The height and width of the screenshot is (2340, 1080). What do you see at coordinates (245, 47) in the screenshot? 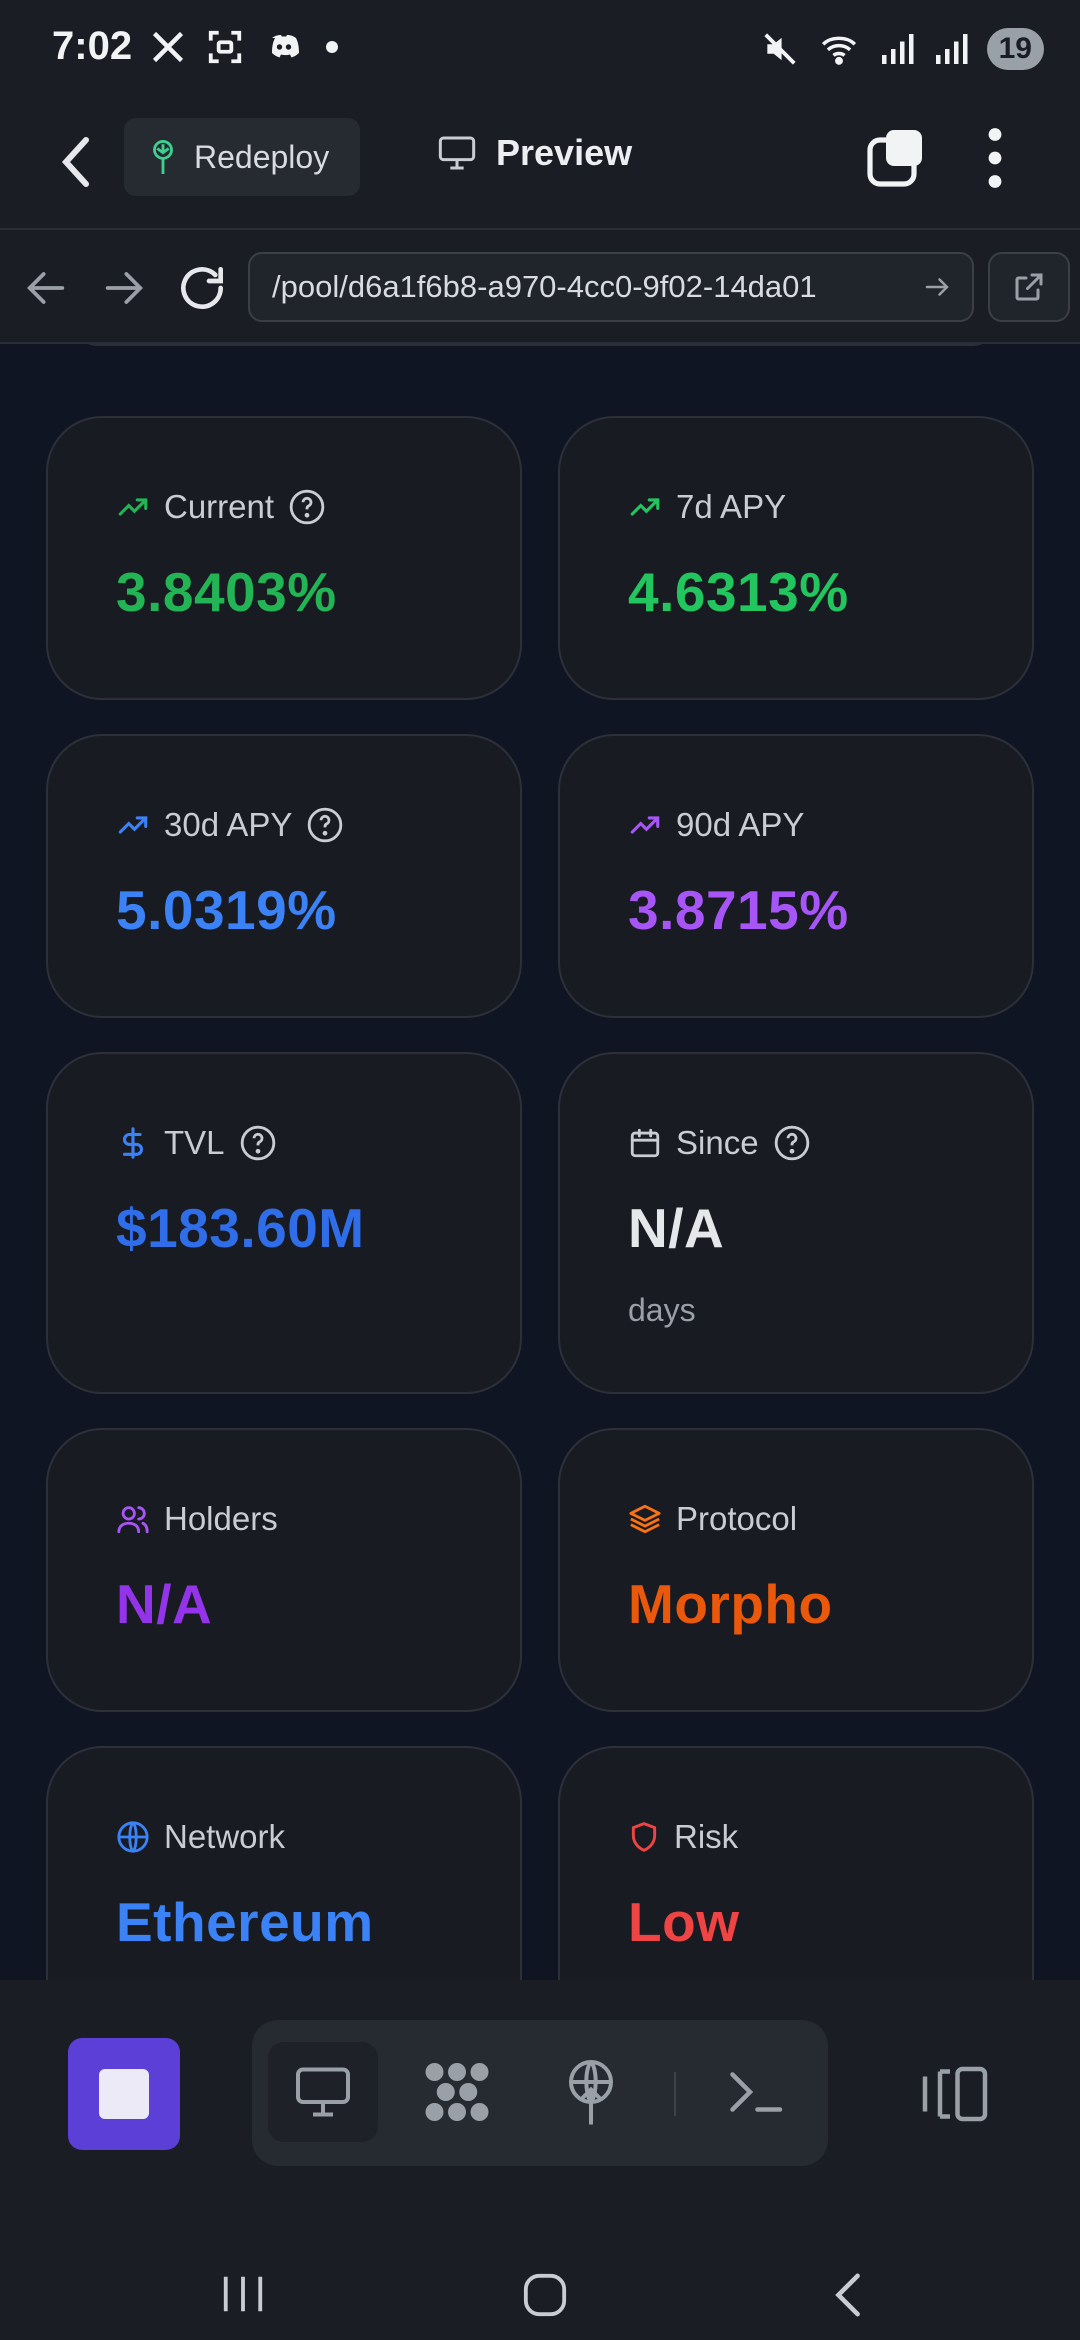
I see `status-notification-icons` at bounding box center [245, 47].